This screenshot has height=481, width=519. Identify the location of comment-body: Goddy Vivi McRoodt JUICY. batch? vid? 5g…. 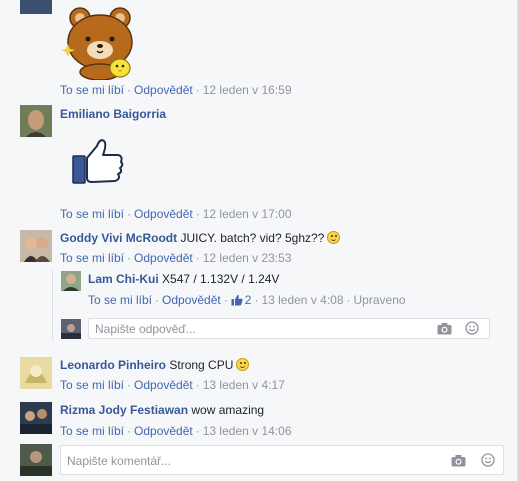
(200, 238).